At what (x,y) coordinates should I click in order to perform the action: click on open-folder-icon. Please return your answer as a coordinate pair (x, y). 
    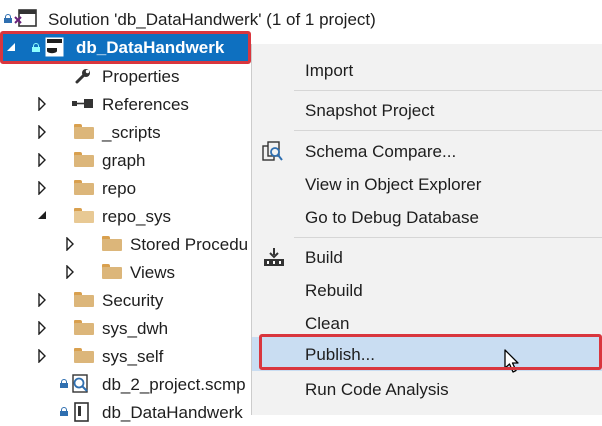
    Looking at the image, I should click on (84, 215).